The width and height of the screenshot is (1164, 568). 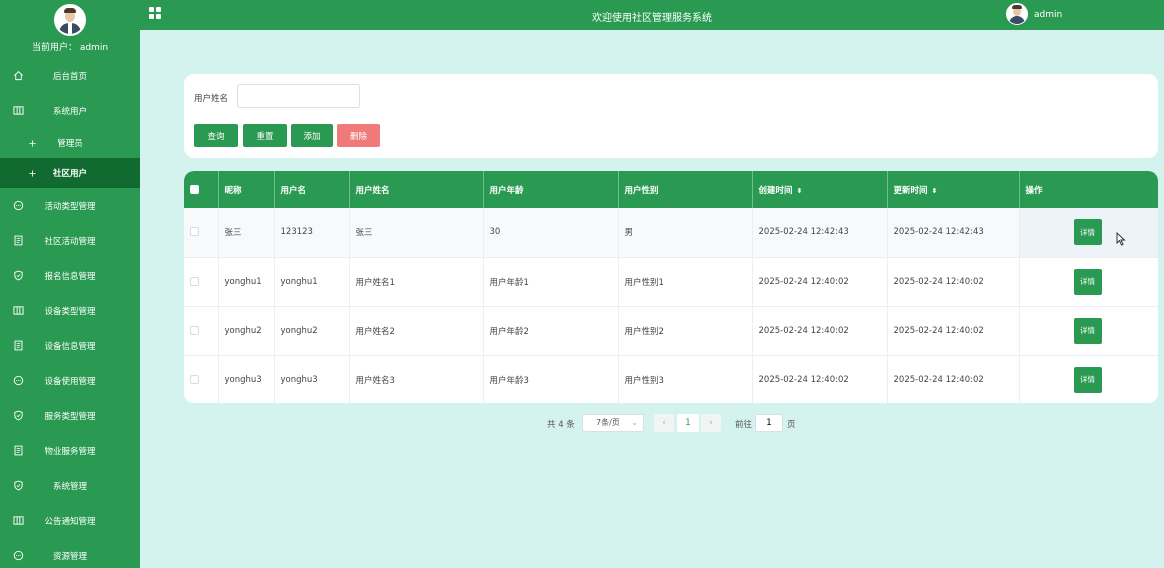 What do you see at coordinates (1034, 190) in the screenshot?
I see `column-header-label: 操作` at bounding box center [1034, 190].